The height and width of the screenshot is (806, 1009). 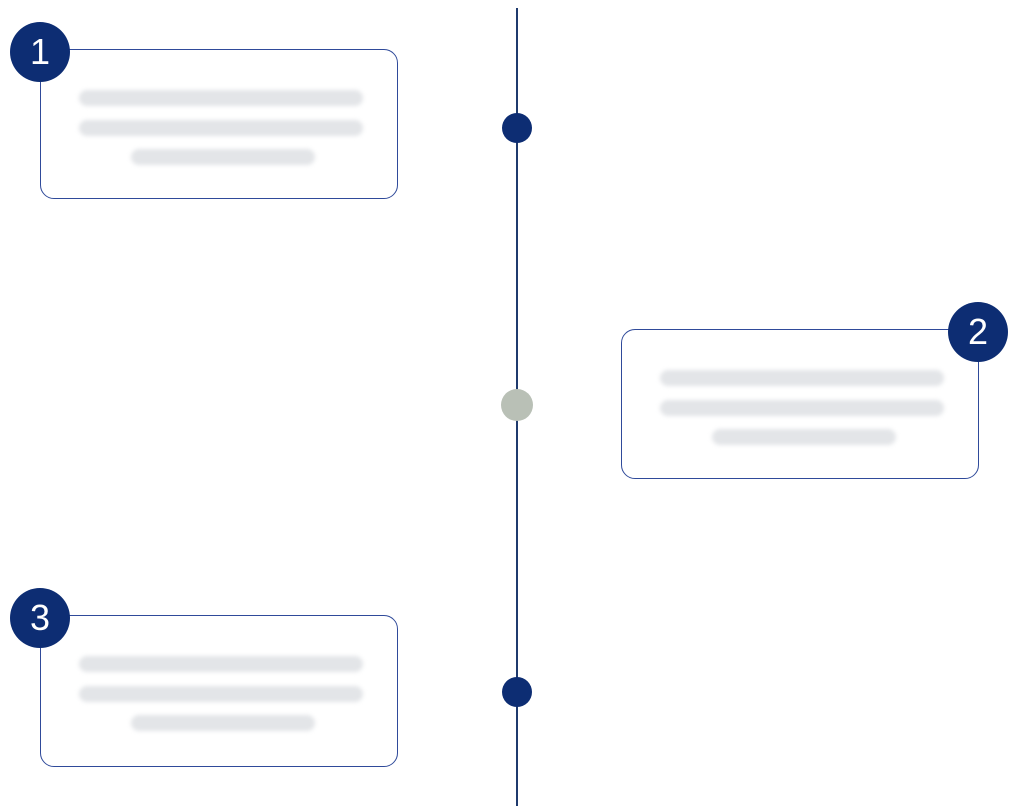 I want to click on step-number-1: 1, so click(x=40, y=51).